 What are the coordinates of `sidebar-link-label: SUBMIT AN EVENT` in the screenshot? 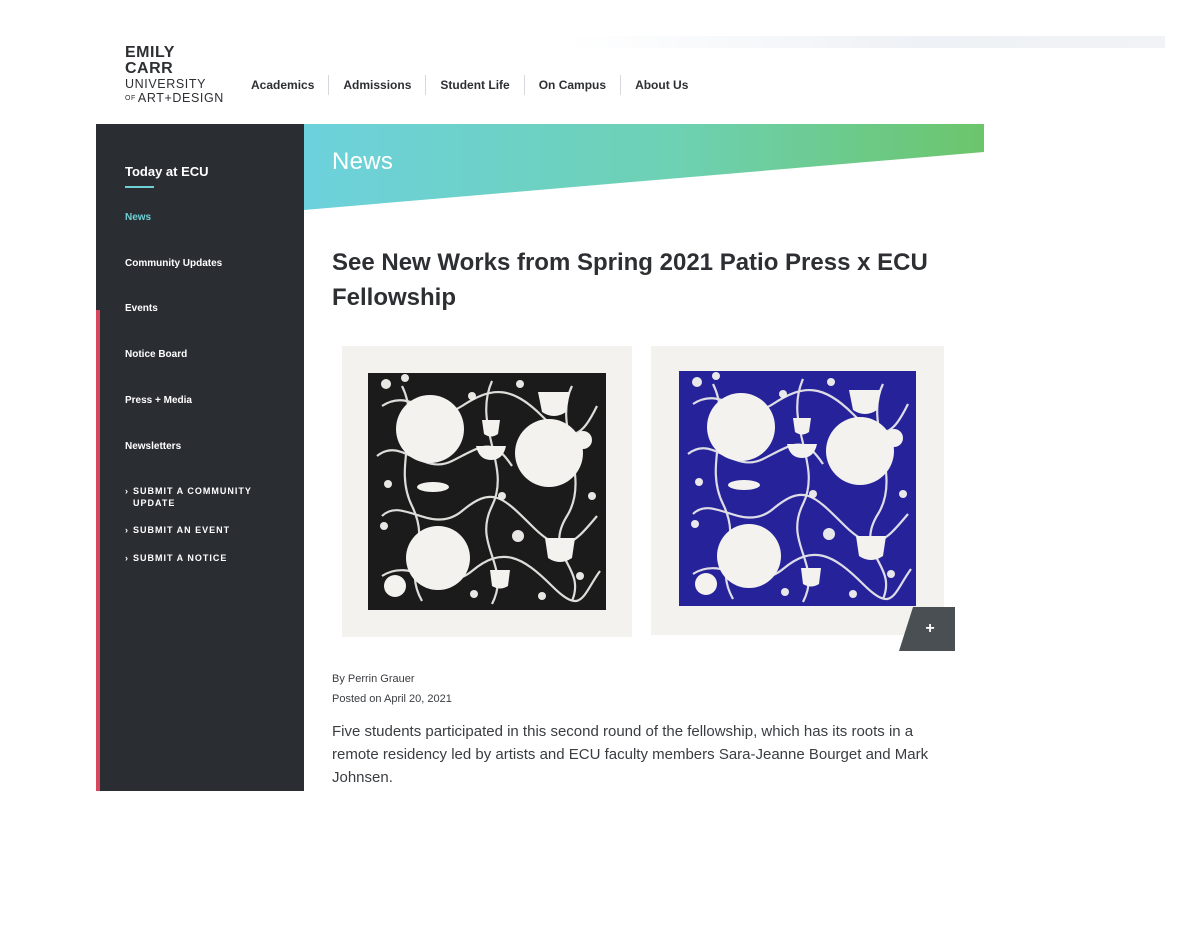 It's located at (182, 530).